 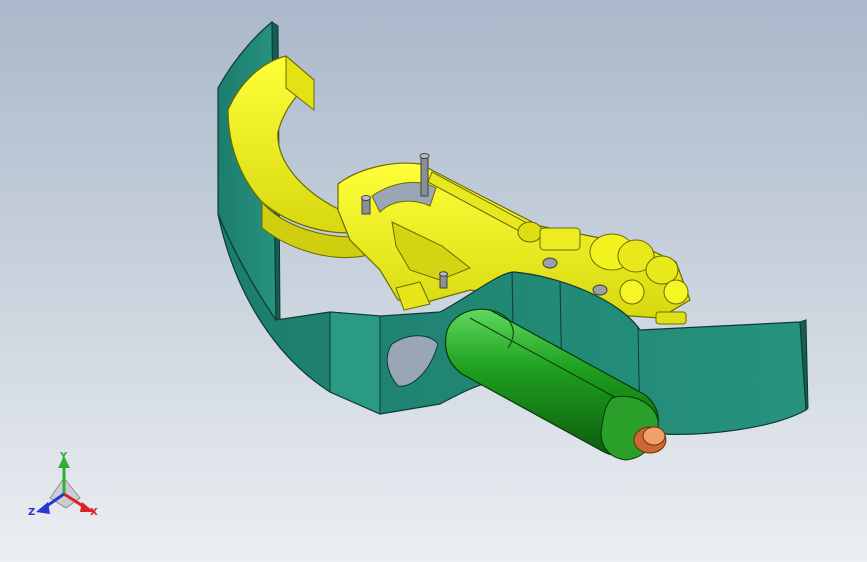 I want to click on end-cap, so click(x=650, y=440).